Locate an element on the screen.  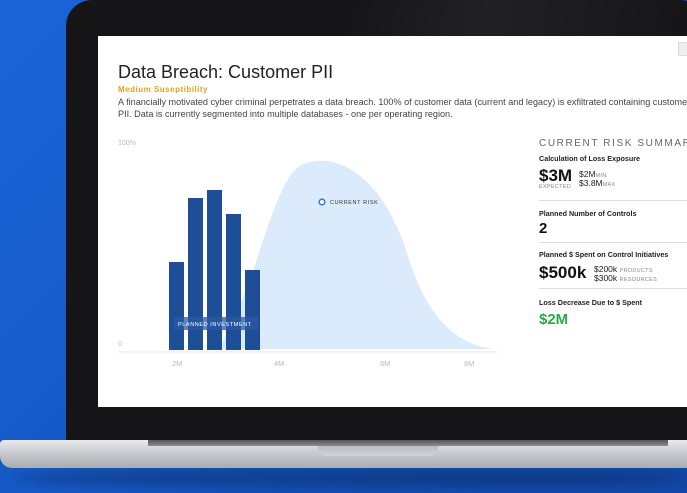
laptop-shadow is located at coordinates (348, 478).